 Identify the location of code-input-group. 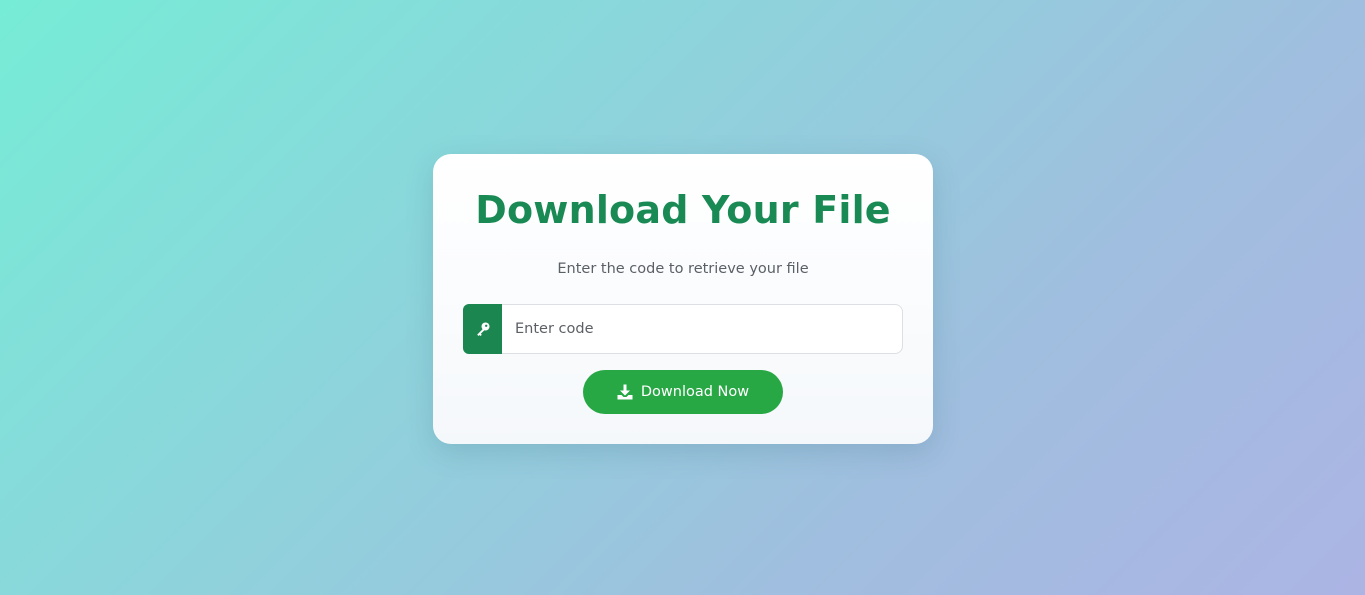
(683, 329).